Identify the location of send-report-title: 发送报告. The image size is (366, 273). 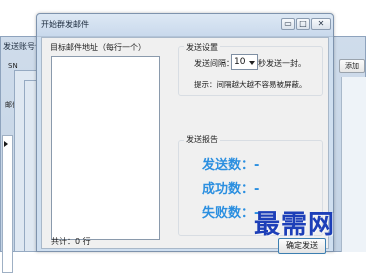
(202, 139).